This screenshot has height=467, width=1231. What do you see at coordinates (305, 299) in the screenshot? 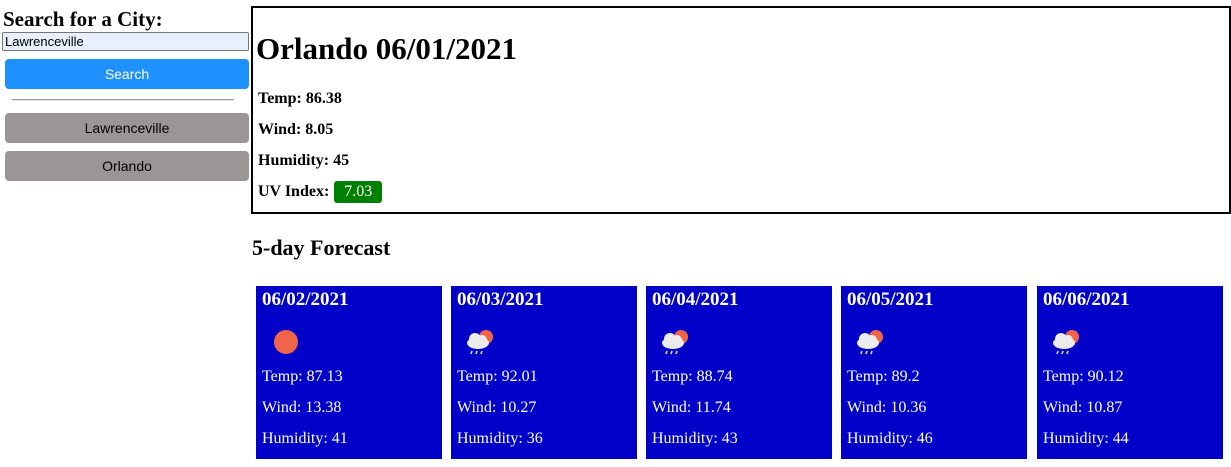
I see `forecast-date: 06/02/2021` at bounding box center [305, 299].